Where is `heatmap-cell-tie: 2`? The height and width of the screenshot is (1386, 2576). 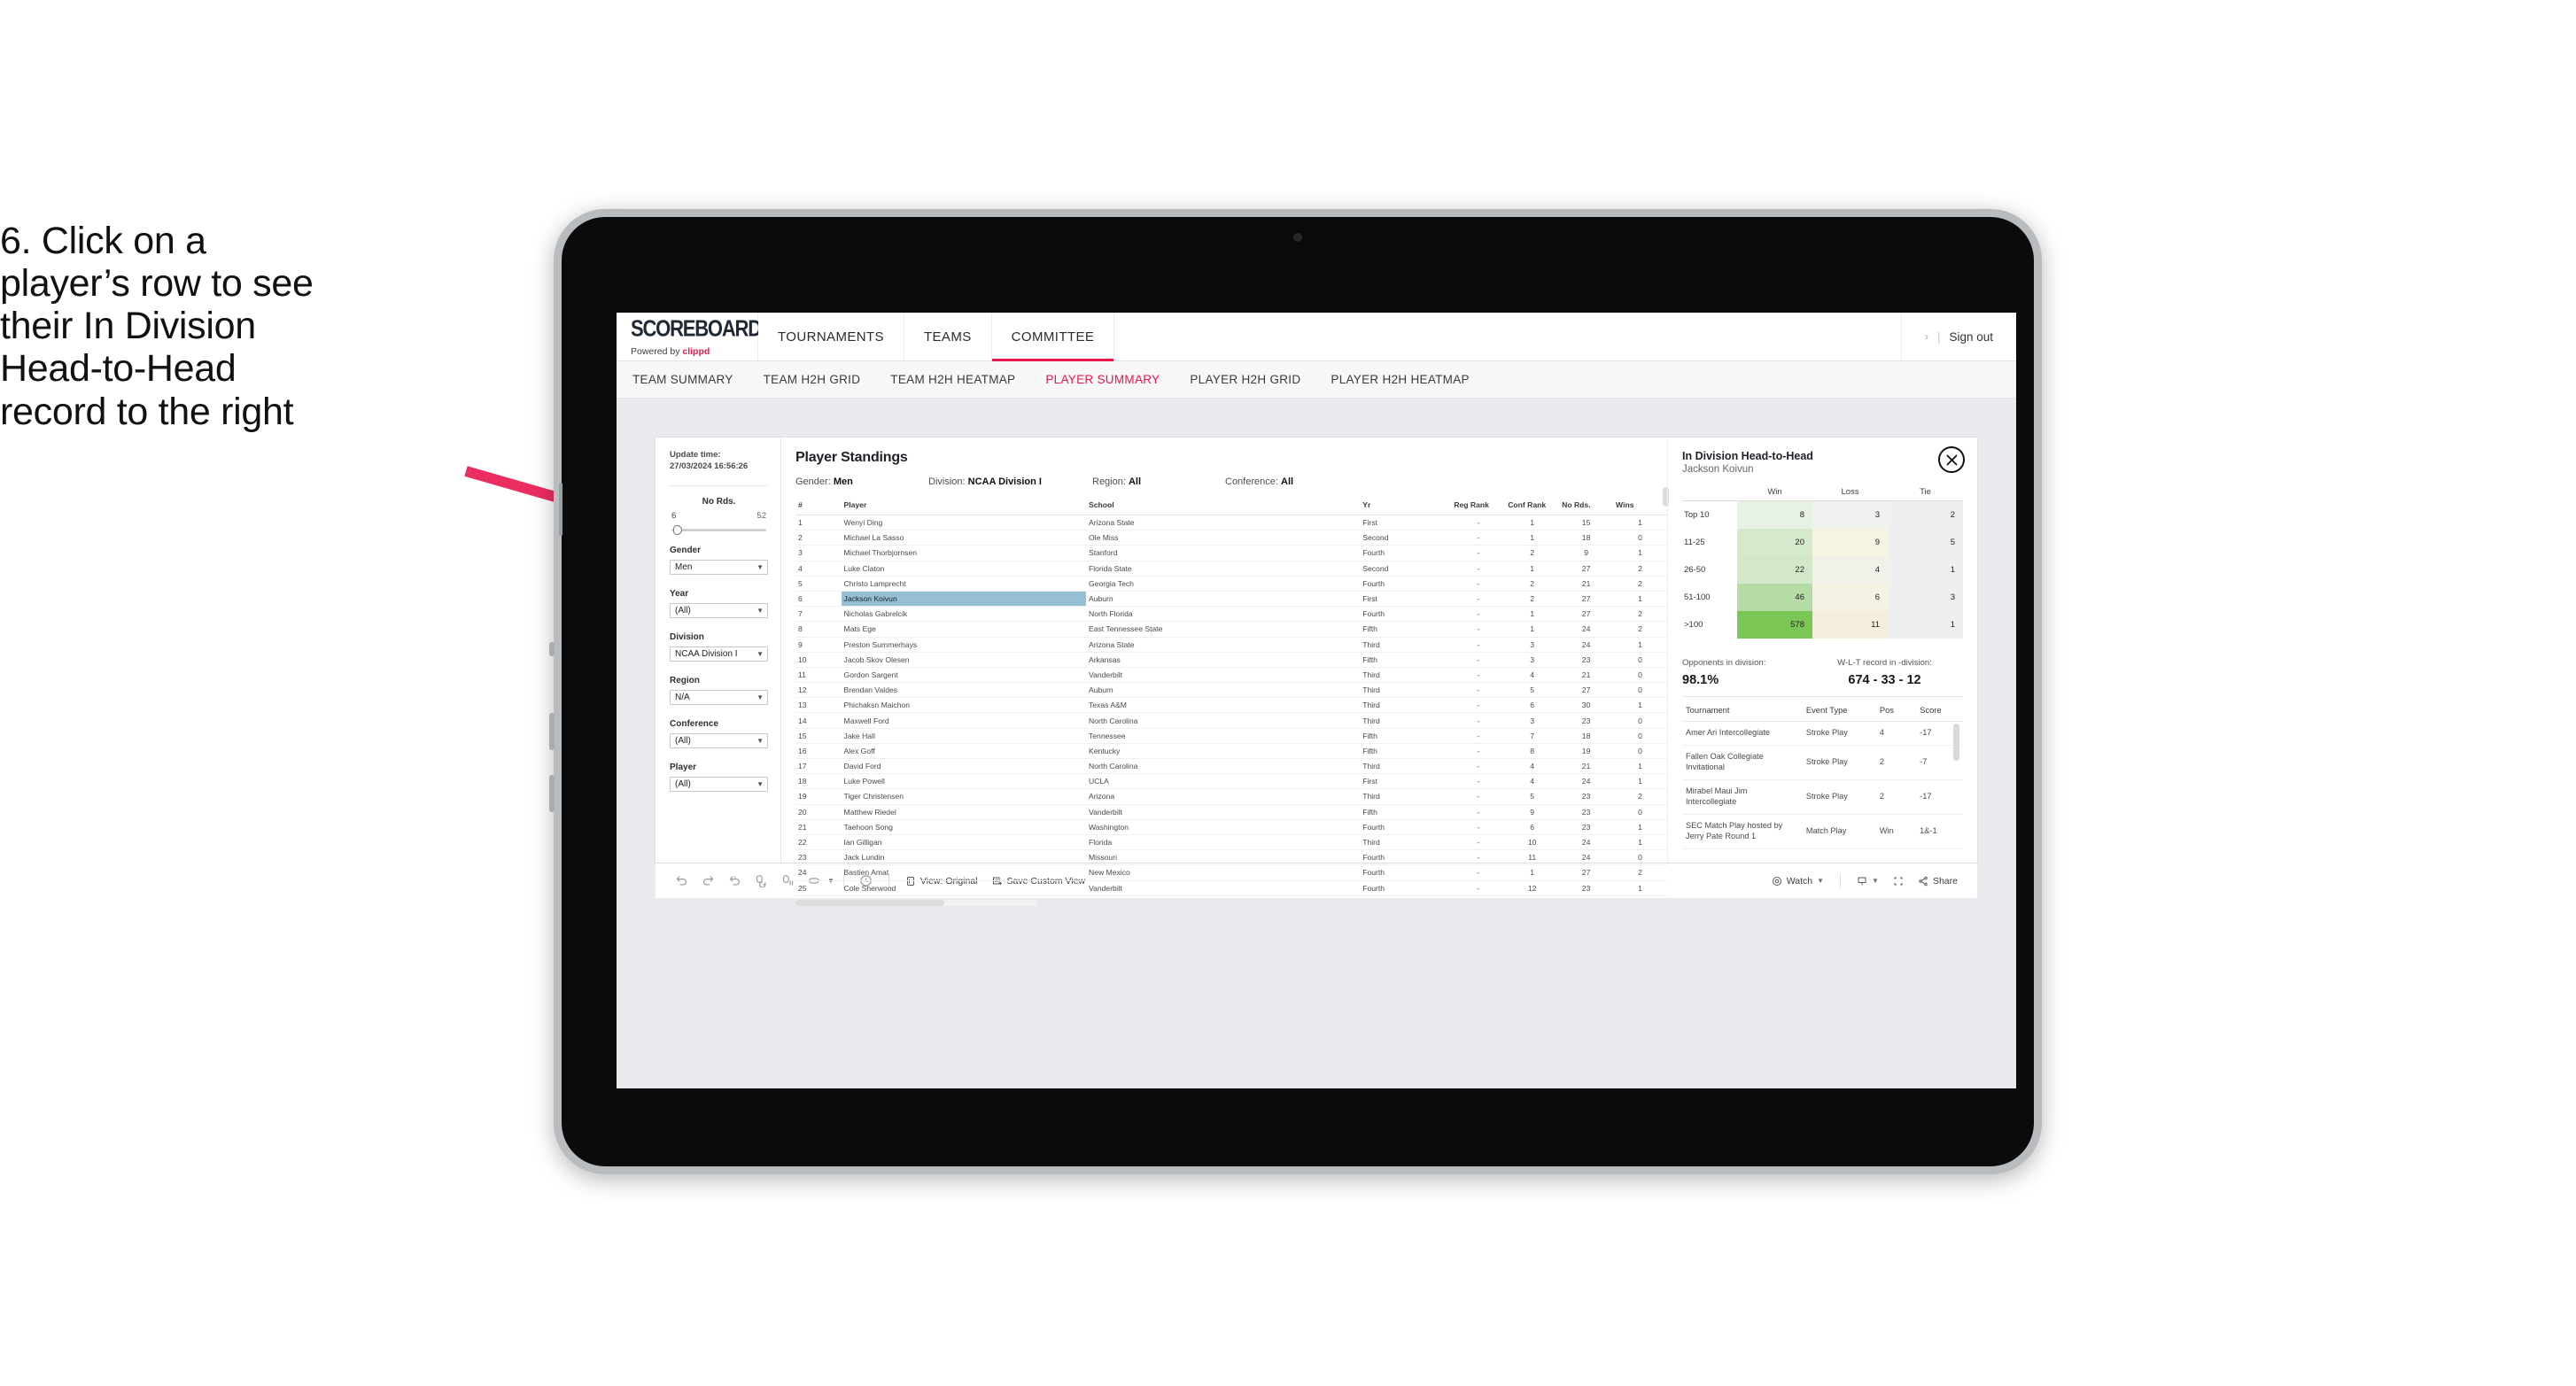
heatmap-cell-tie: 2 is located at coordinates (1925, 514).